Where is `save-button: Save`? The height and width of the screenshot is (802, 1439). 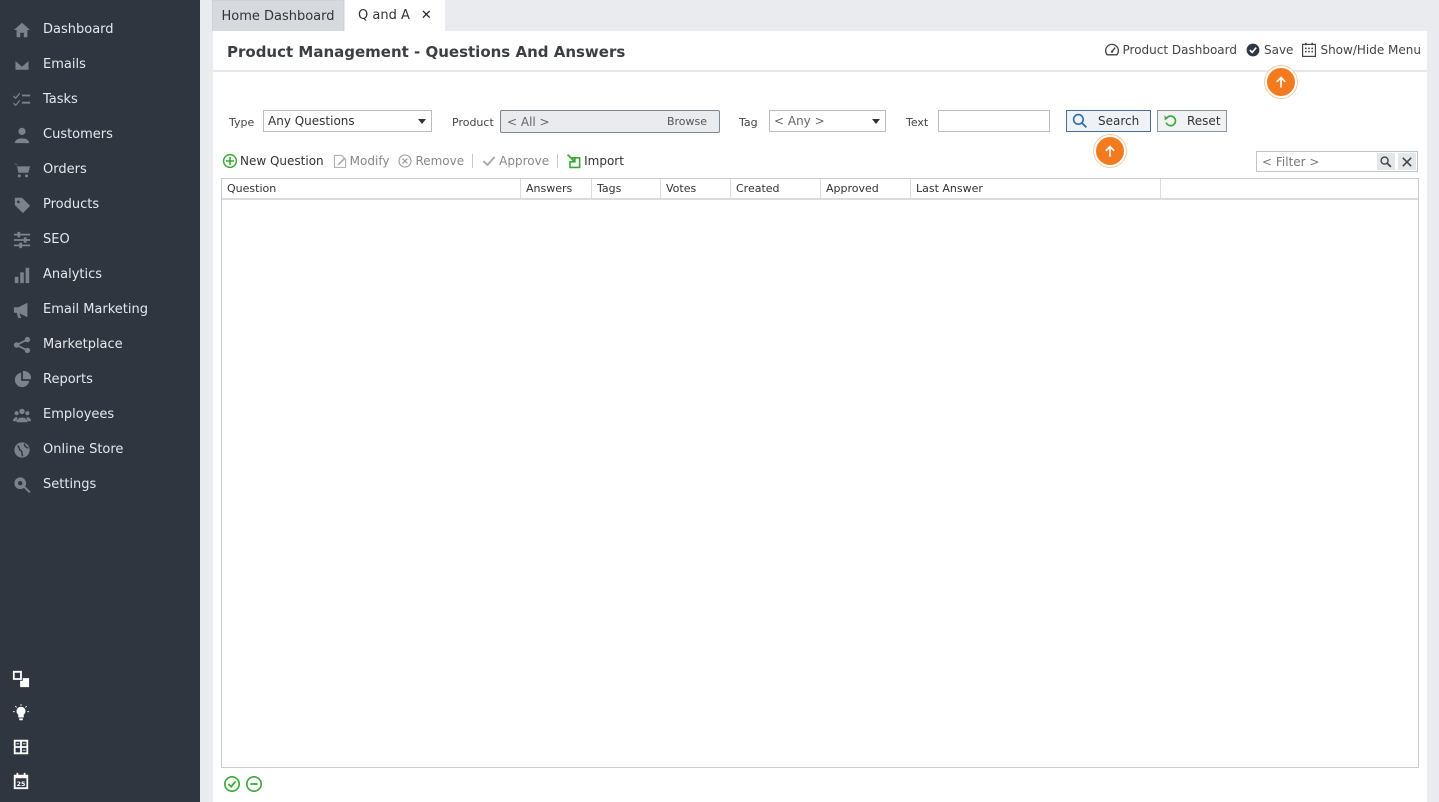 save-button: Save is located at coordinates (1269, 50).